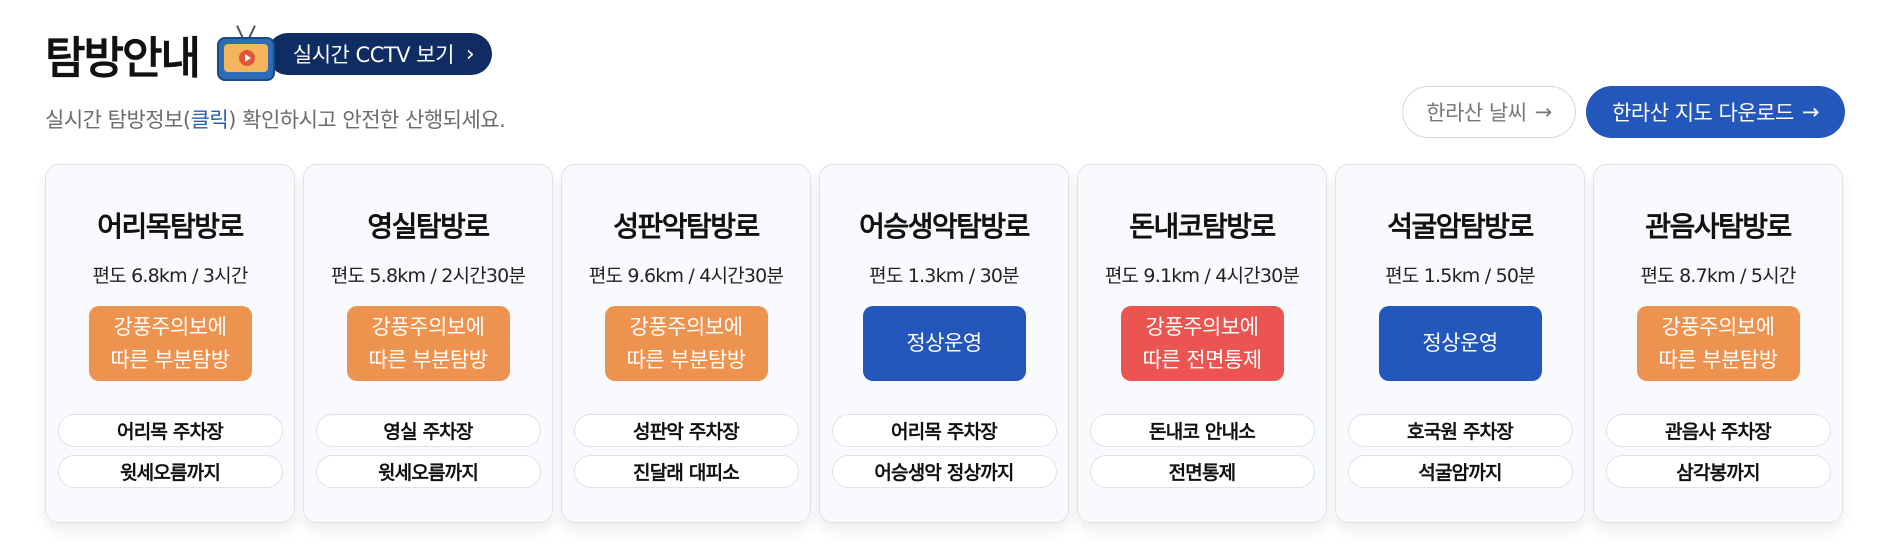  I want to click on trail-name: 석굴암탐방로, so click(1460, 226).